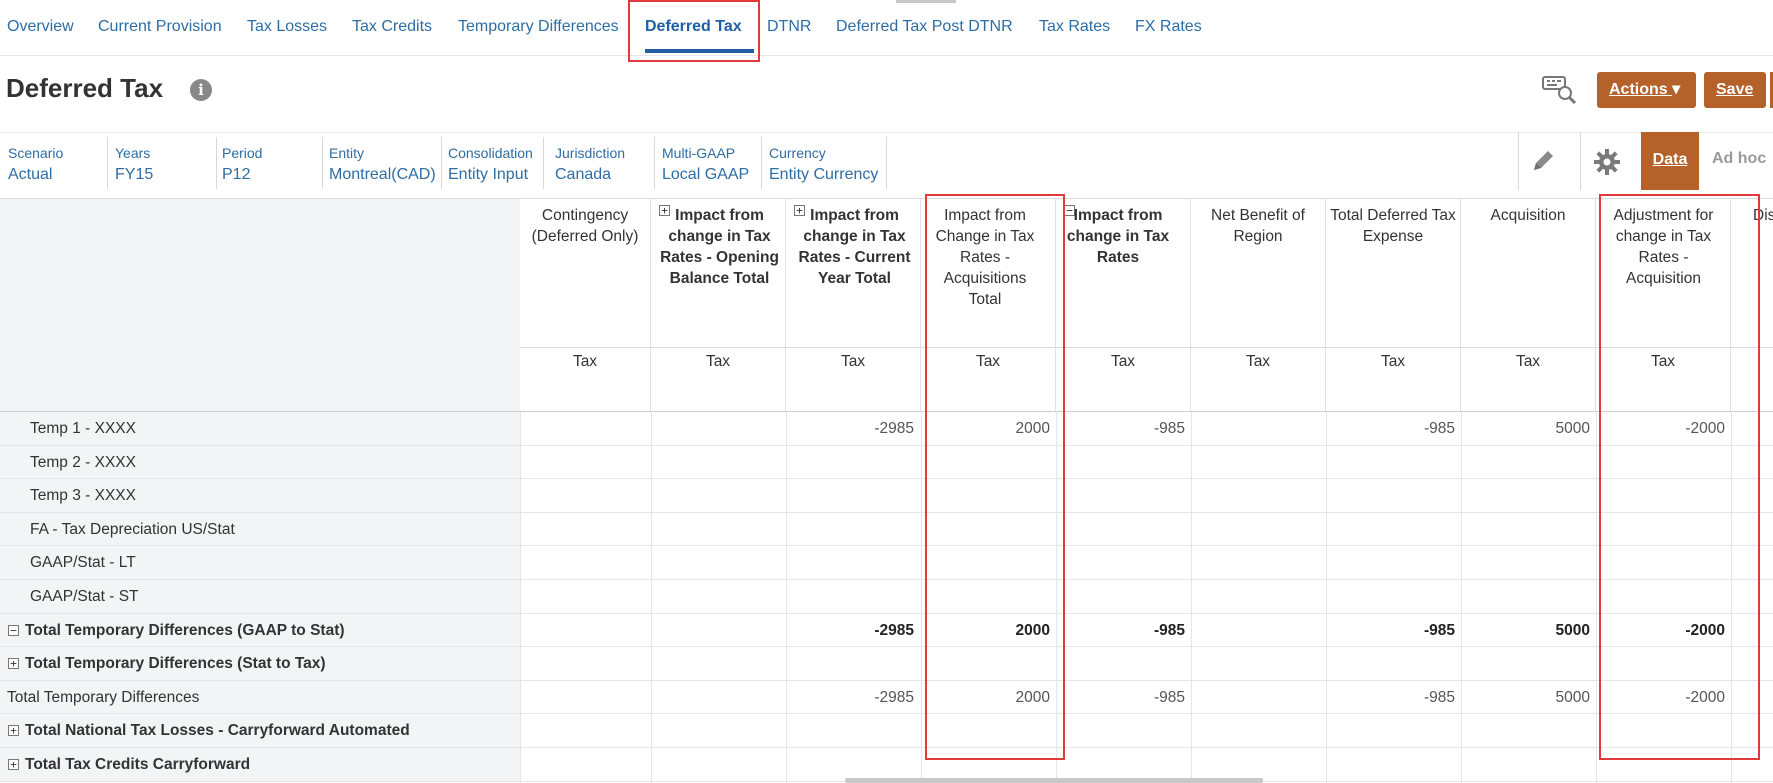 The width and height of the screenshot is (1773, 783). Describe the element at coordinates (488, 174) in the screenshot. I see `pov-value: Entity Input` at that location.